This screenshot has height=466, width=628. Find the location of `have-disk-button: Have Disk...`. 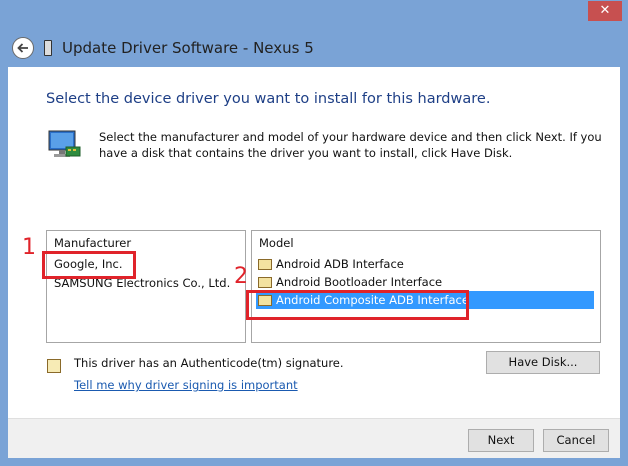

have-disk-button: Have Disk... is located at coordinates (543, 362).